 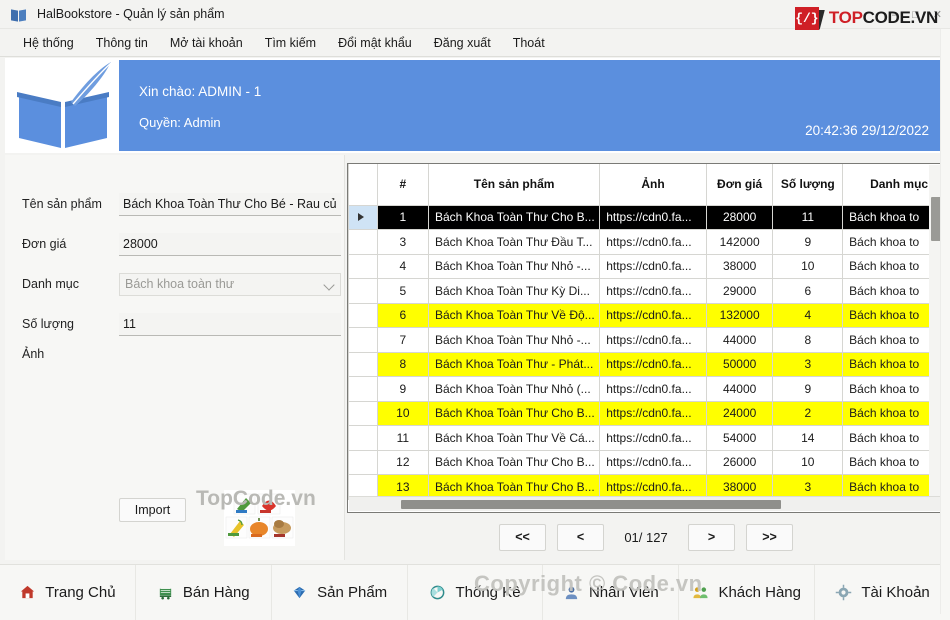 What do you see at coordinates (462, 43) in the screenshot?
I see `menu-item-5: Đăng xuất` at bounding box center [462, 43].